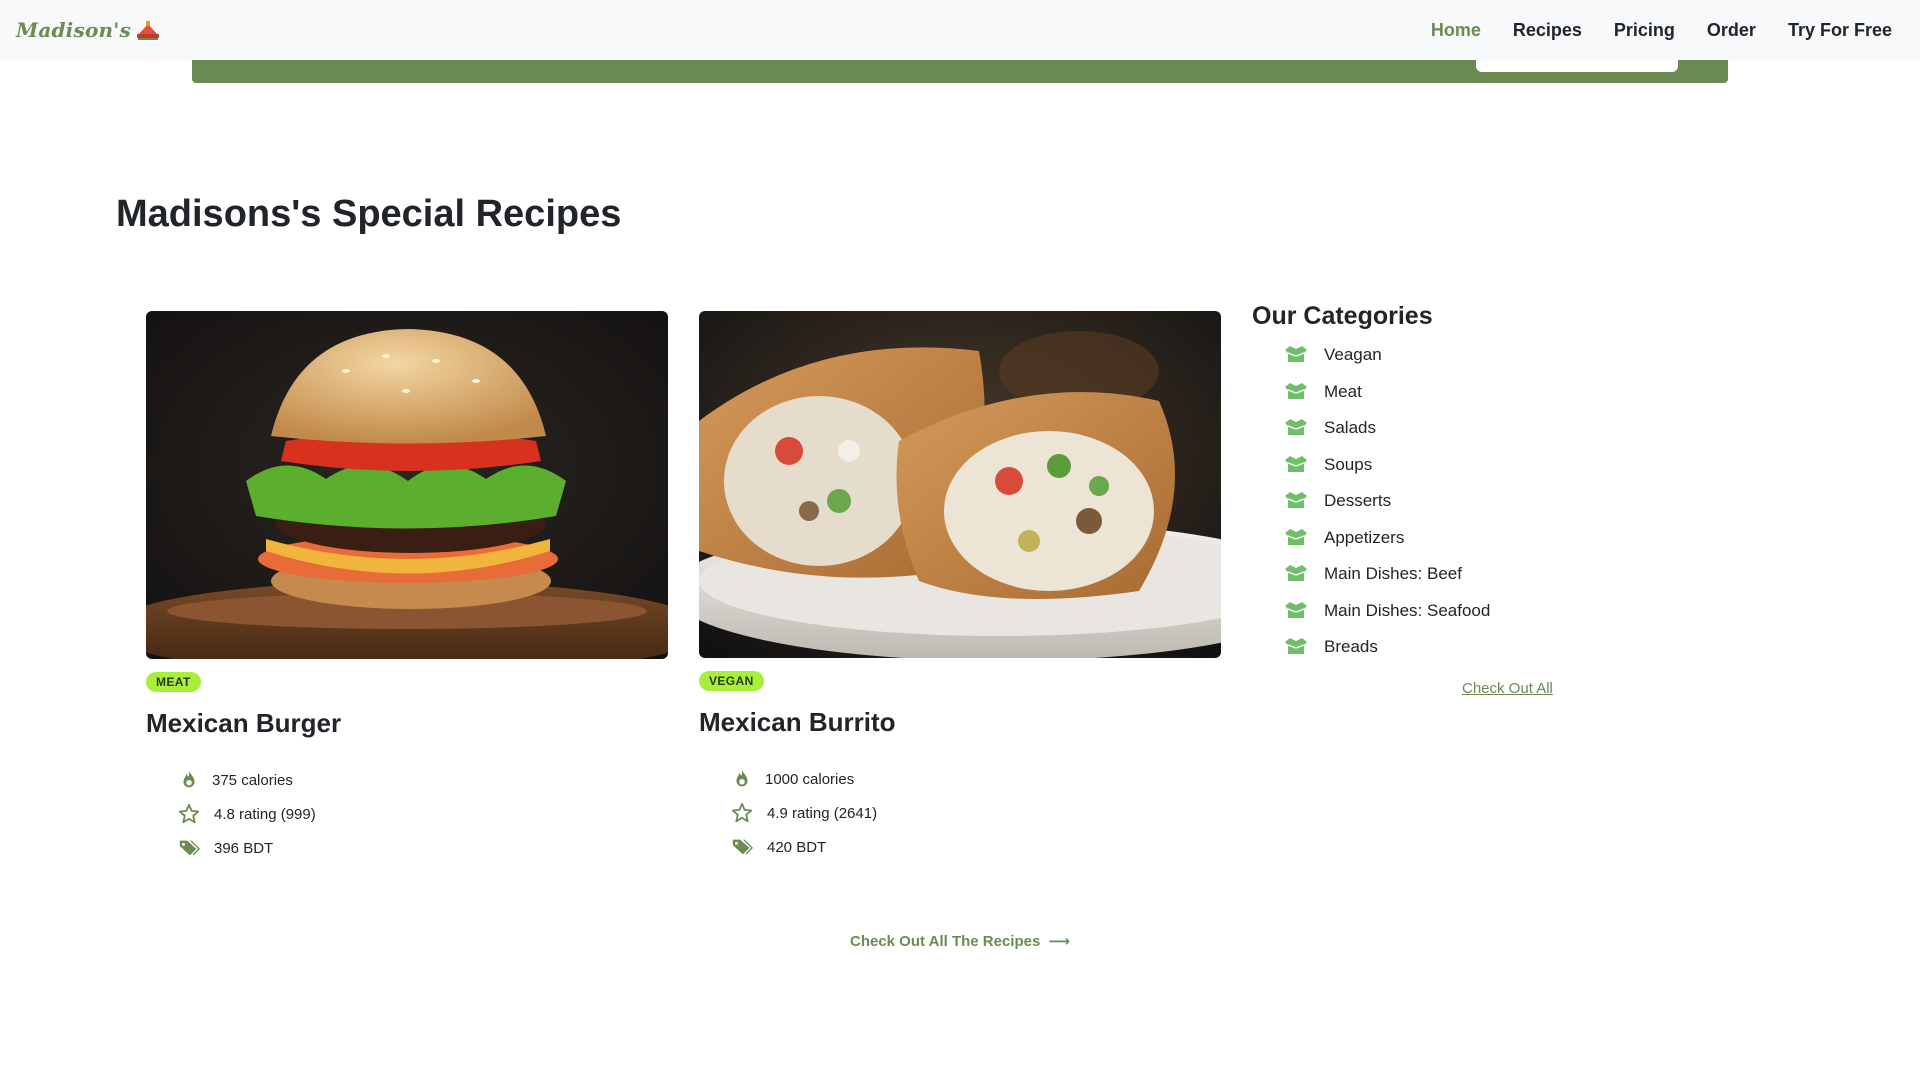 This screenshot has width=1920, height=1080. What do you see at coordinates (1407, 611) in the screenshot?
I see `category-label: Main Dishes: Seafood` at bounding box center [1407, 611].